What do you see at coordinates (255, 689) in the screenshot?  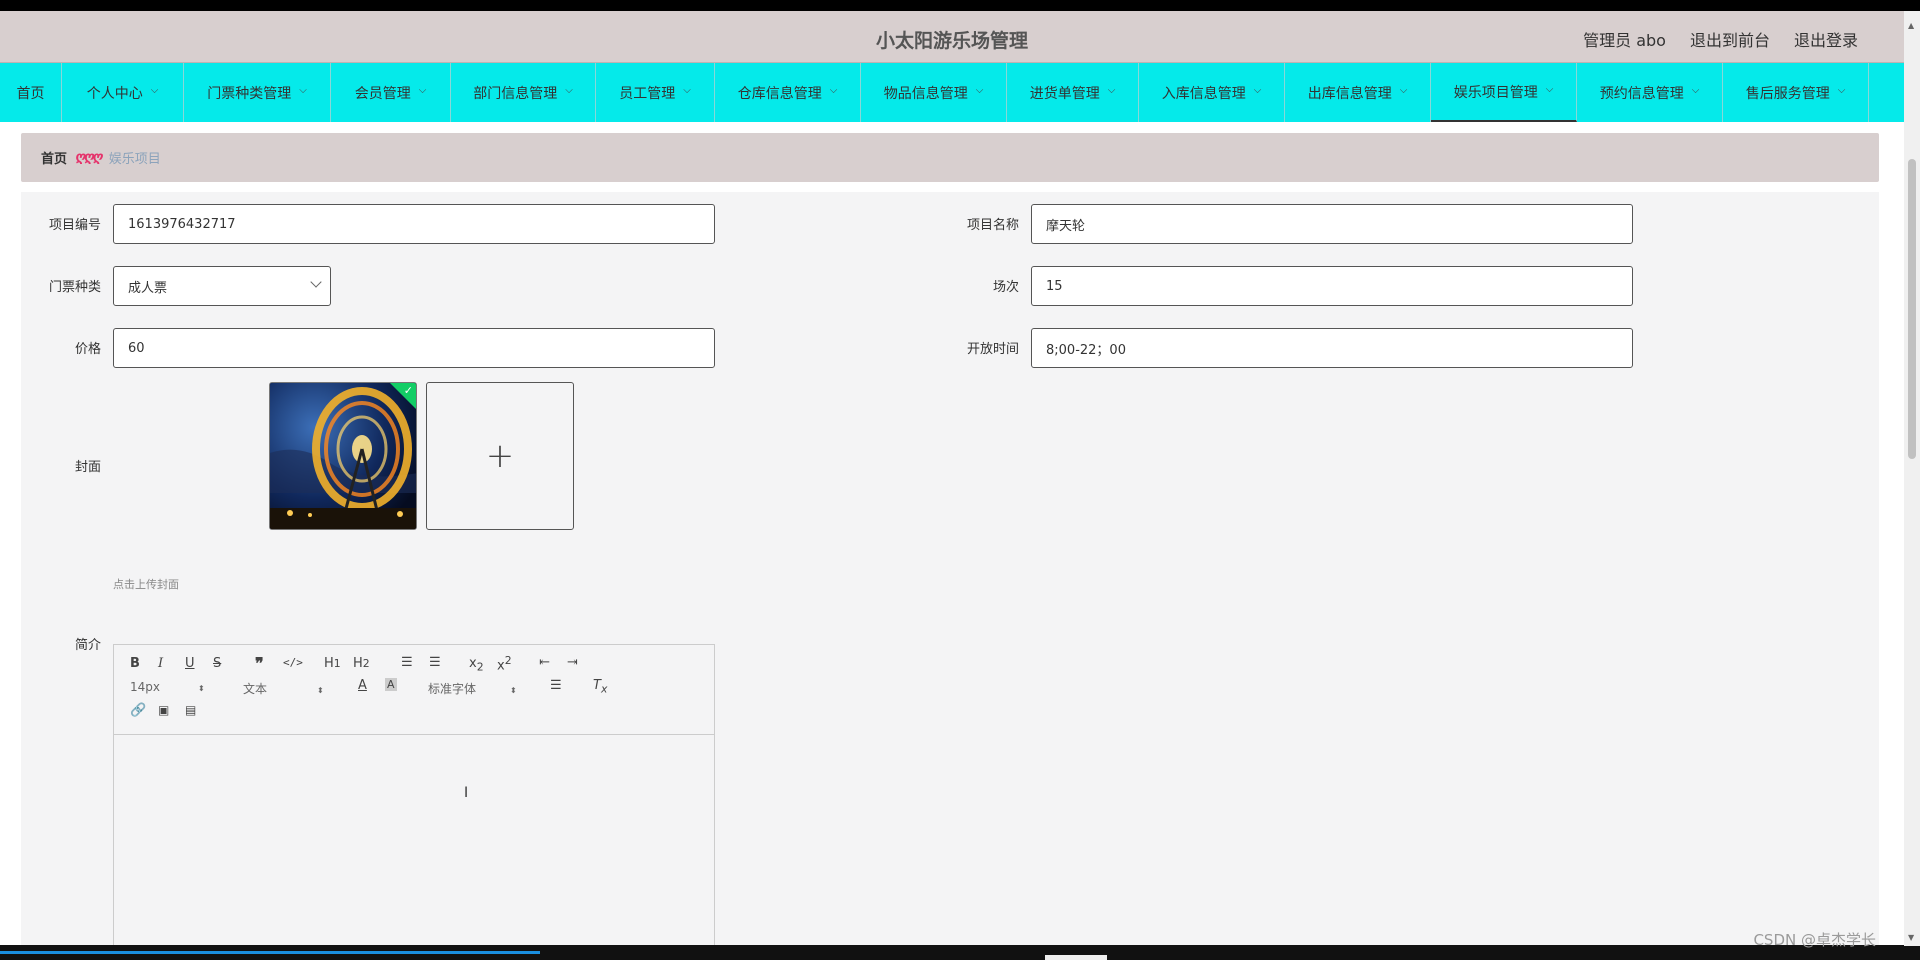 I see `paragraph-style-value: 文本` at bounding box center [255, 689].